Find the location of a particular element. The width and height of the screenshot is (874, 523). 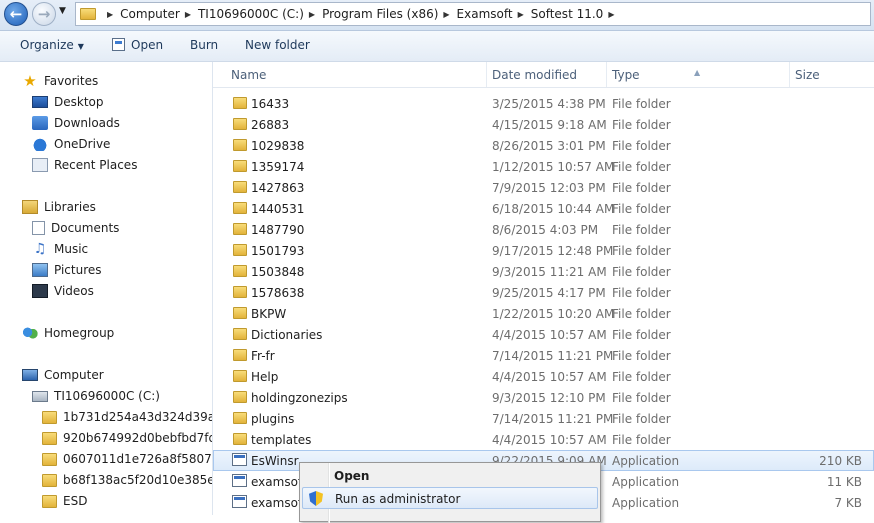

computer-icon is located at coordinates (30, 375).